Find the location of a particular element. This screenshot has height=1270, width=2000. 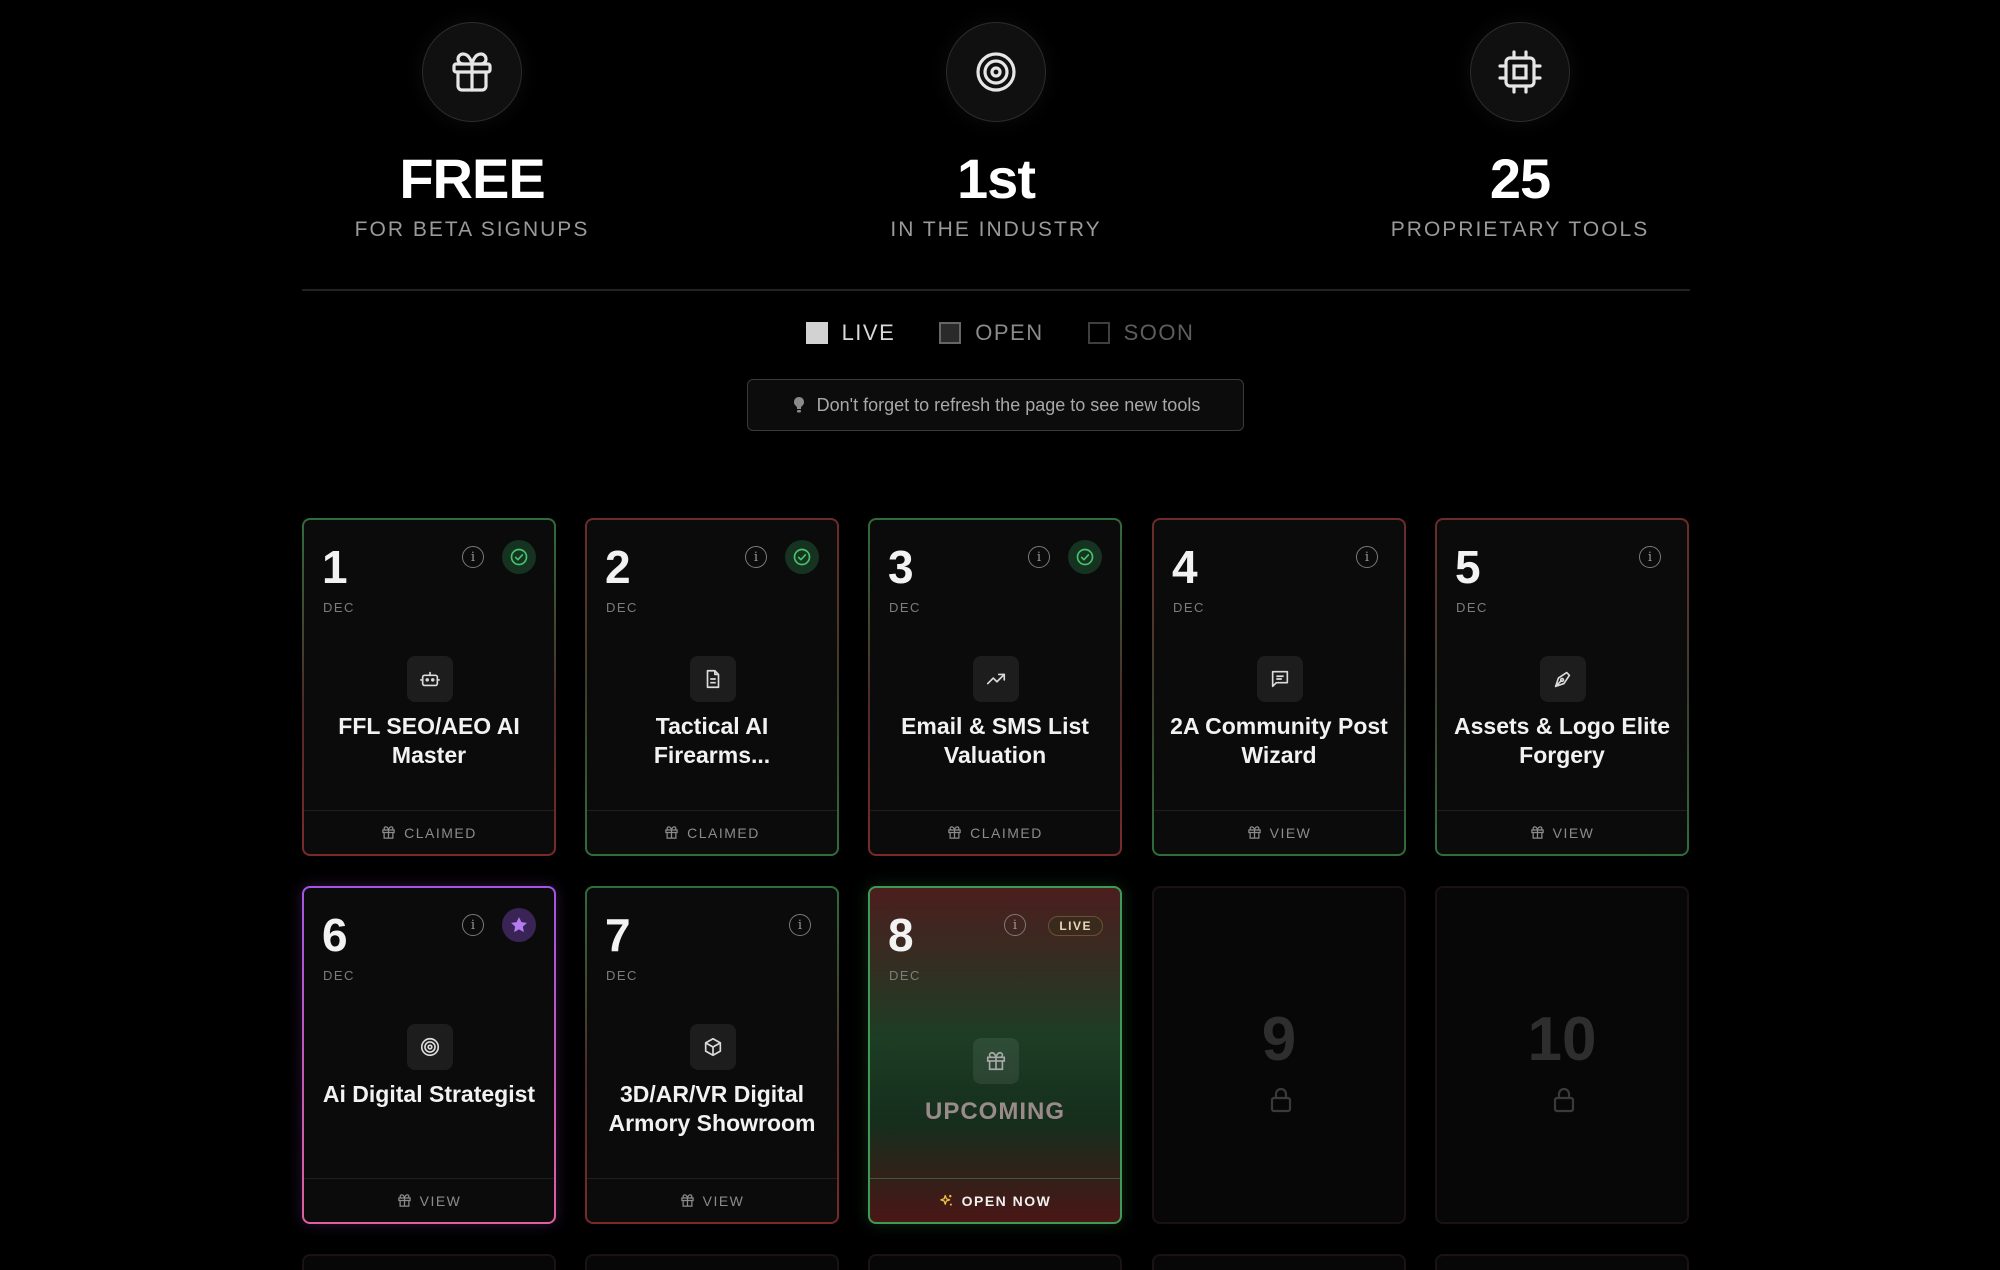

legend-soon: SOON is located at coordinates (1141, 333).